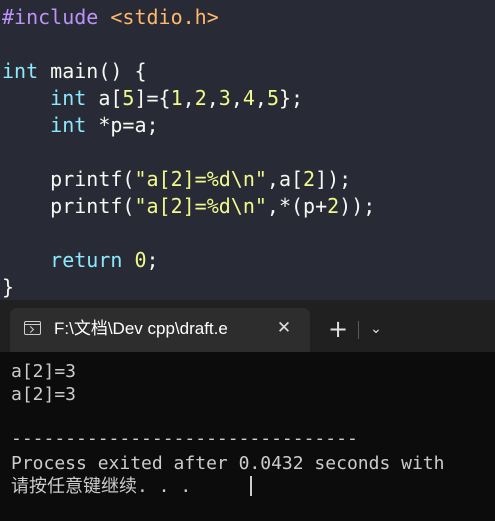 The image size is (495, 521). I want to click on code-line: int *p=a;, so click(80, 125).